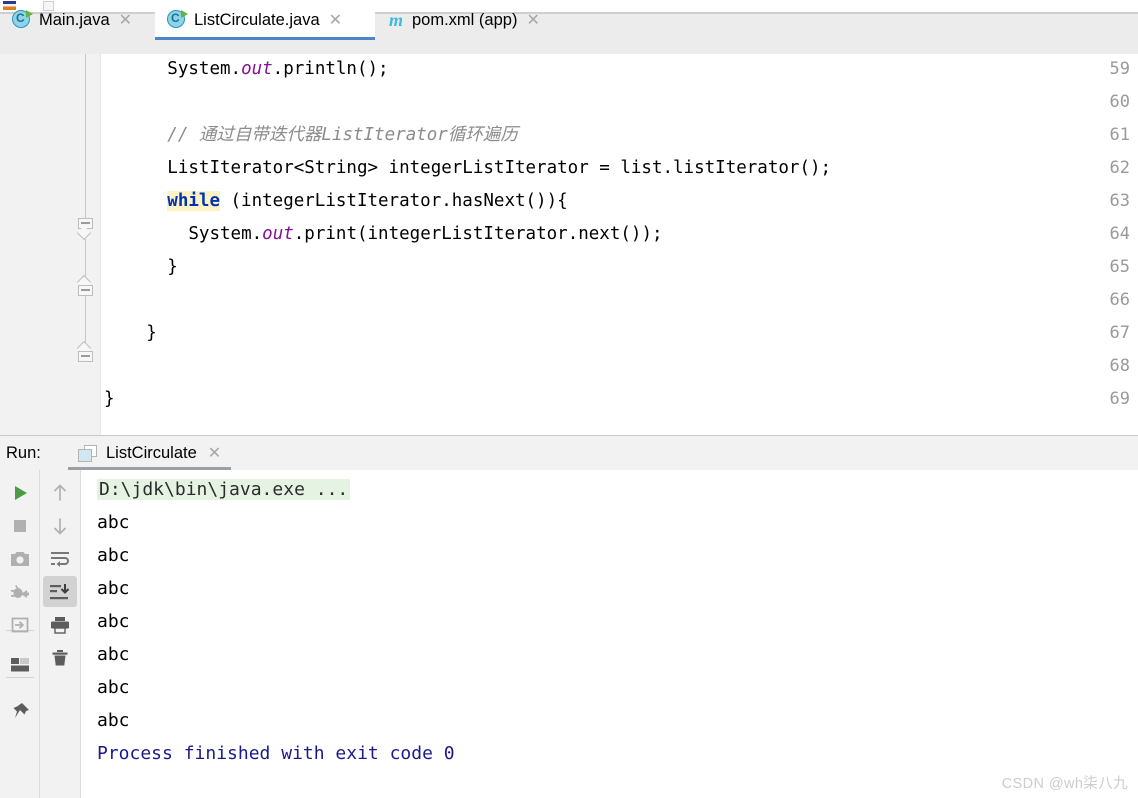 The height and width of the screenshot is (798, 1138). I want to click on scroll-to-end-icon, so click(60, 591).